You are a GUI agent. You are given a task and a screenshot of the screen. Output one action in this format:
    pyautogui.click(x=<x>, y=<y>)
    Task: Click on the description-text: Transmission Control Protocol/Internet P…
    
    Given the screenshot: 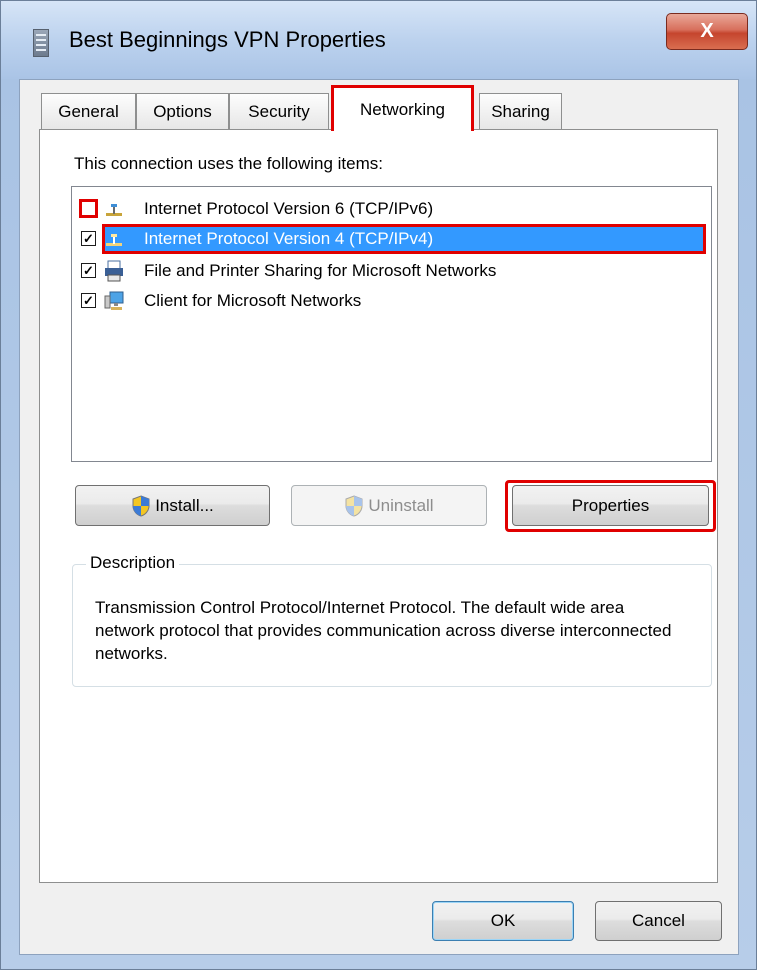 What is the action you would take?
    pyautogui.click(x=383, y=630)
    